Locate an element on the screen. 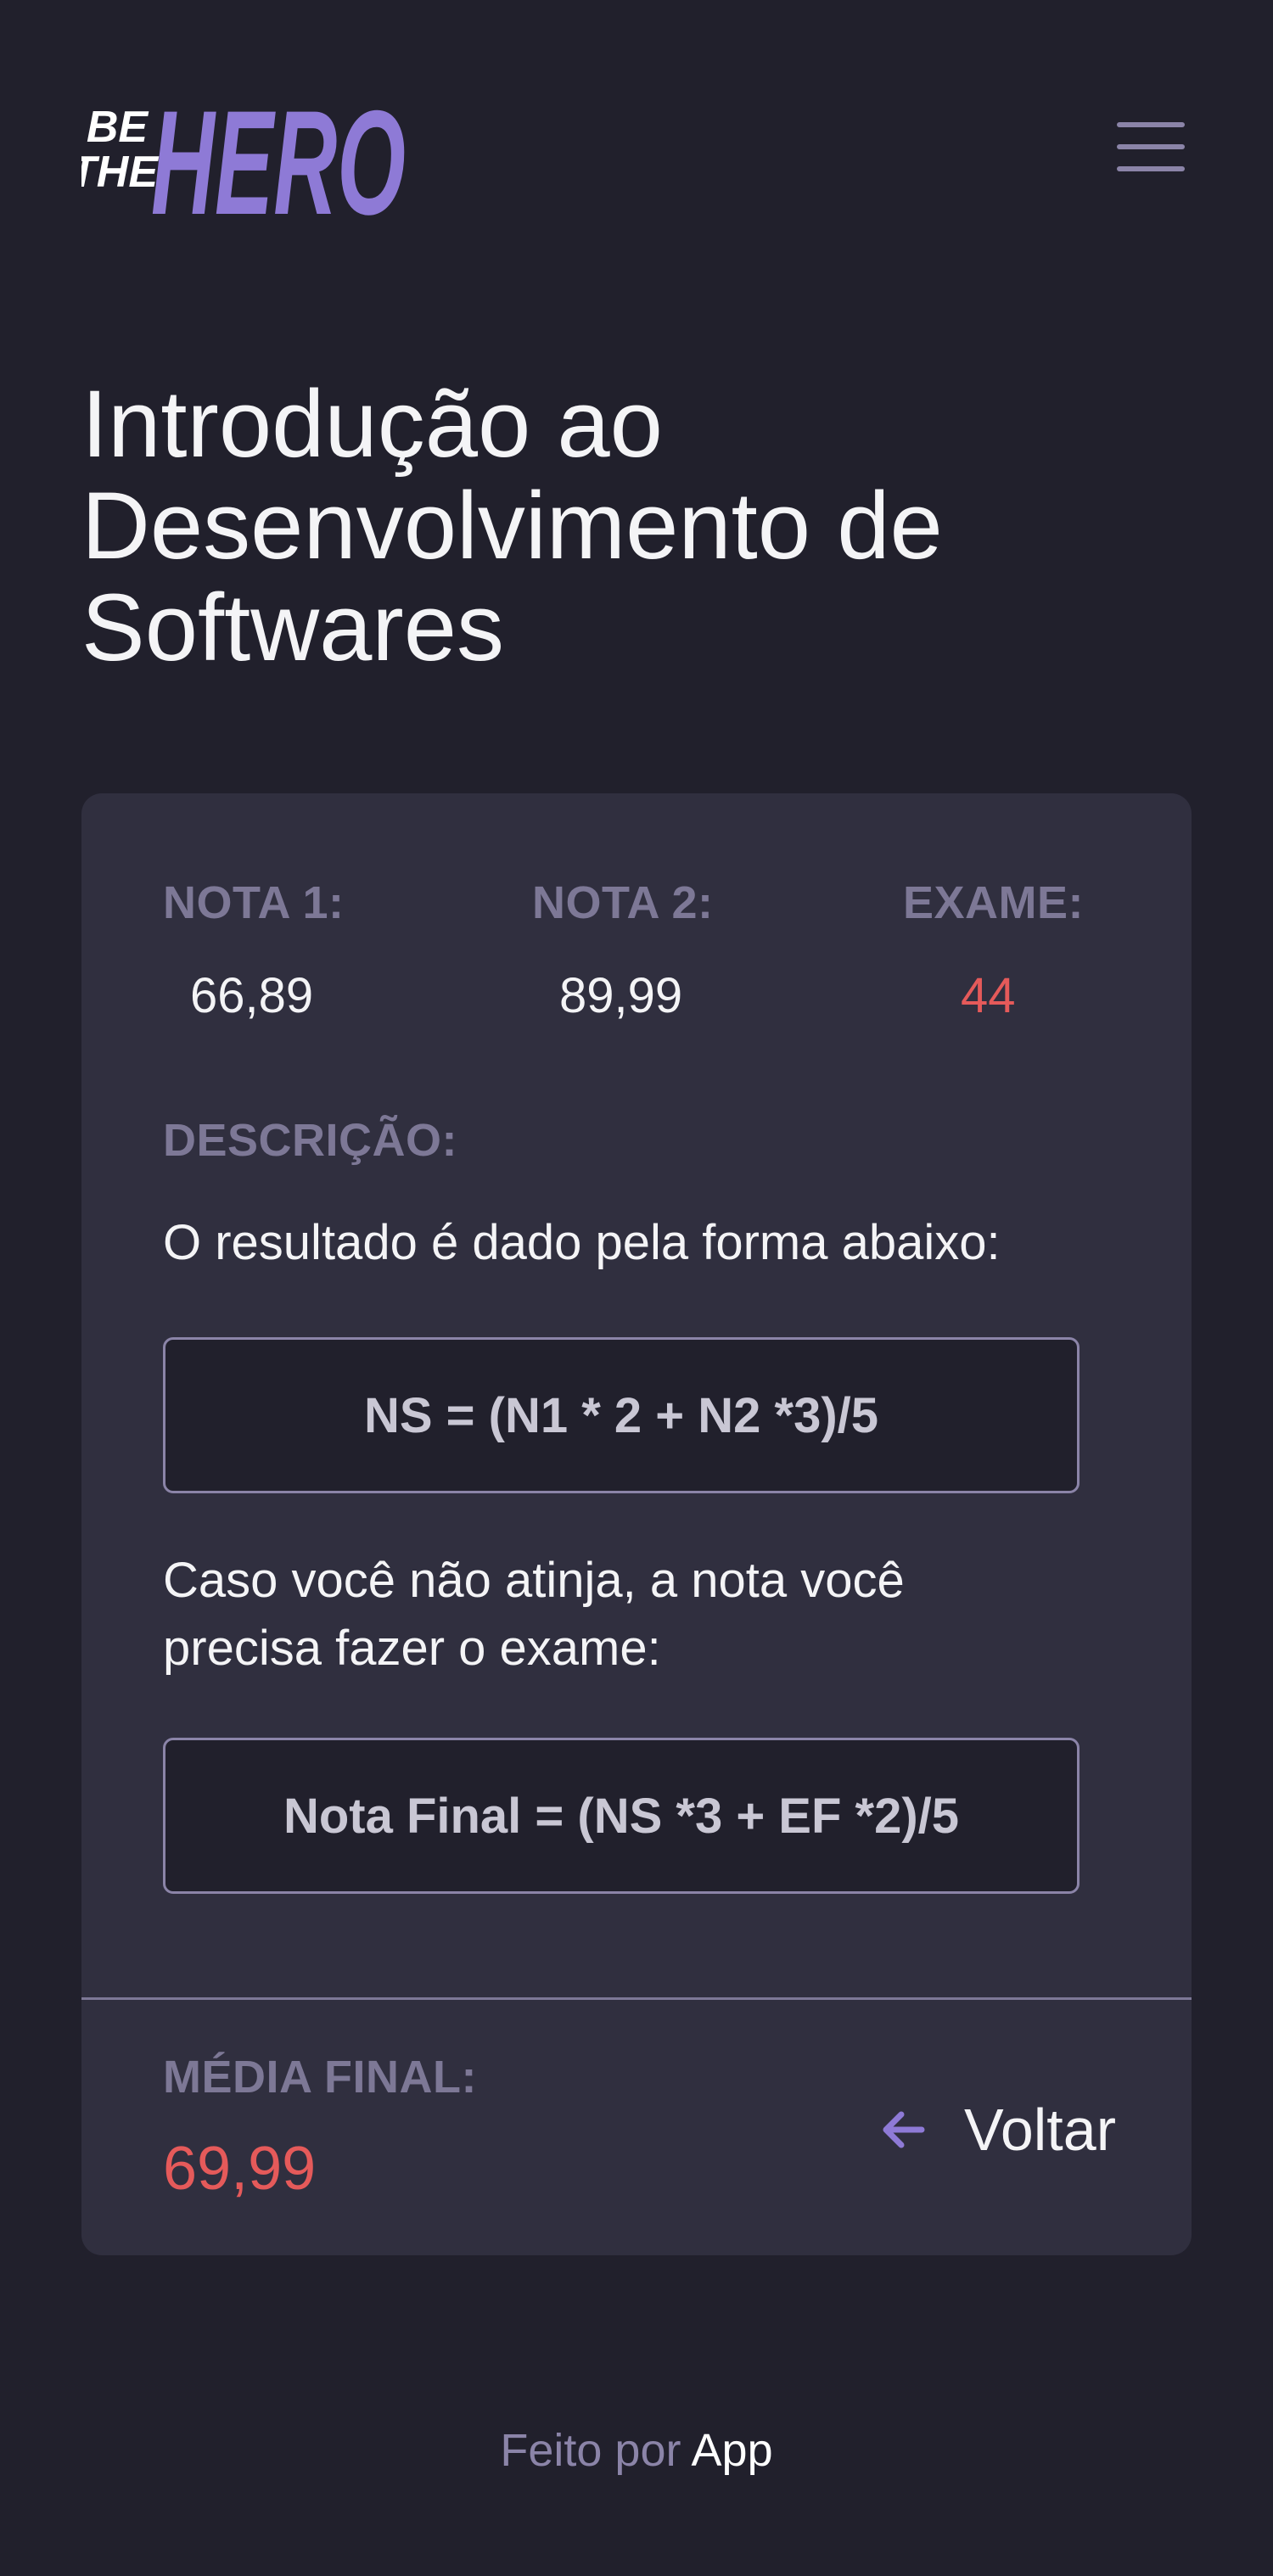 This screenshot has width=1273, height=2576. app-header: BE THE HERO is located at coordinates (637, 150).